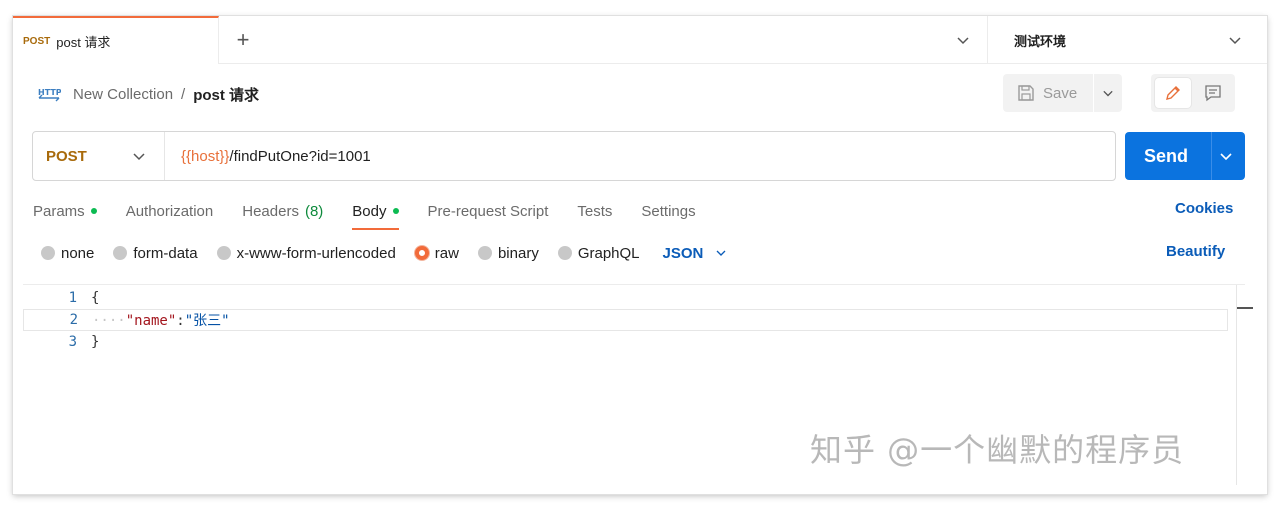  Describe the element at coordinates (72, 342) in the screenshot. I see `line-number: 3` at that location.